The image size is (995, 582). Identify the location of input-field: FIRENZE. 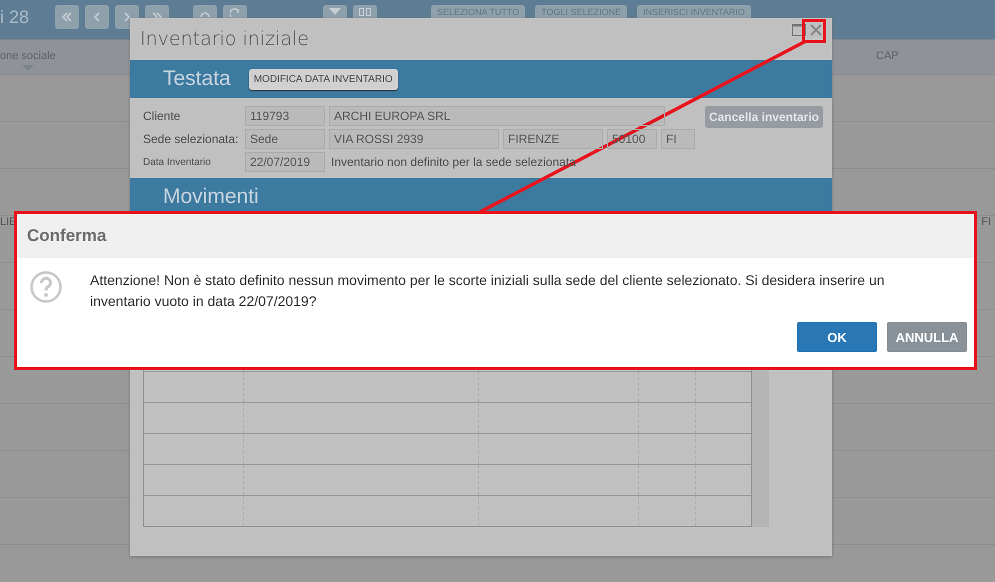
(553, 139).